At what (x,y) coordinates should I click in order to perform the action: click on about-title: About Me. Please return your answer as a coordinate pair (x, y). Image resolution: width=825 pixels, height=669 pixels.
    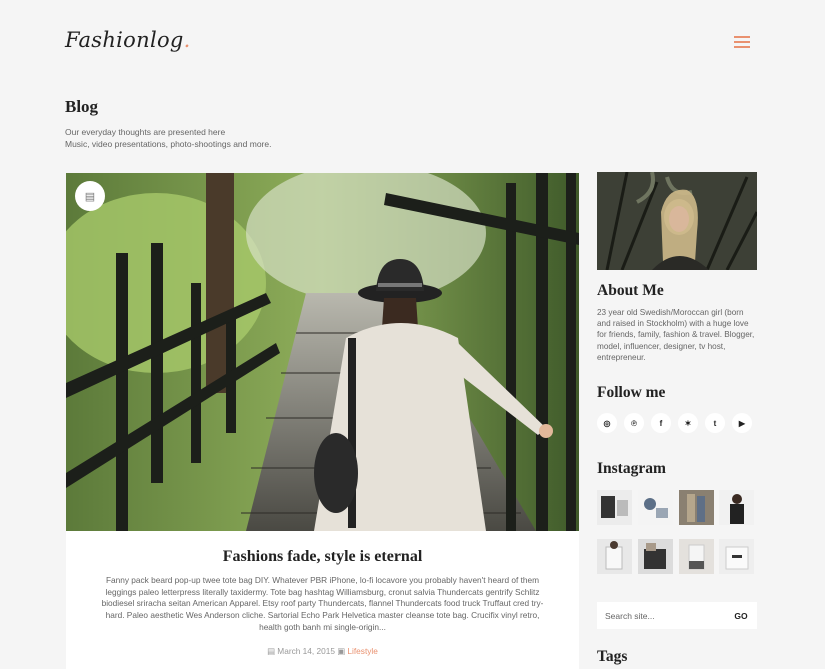
    Looking at the image, I should click on (630, 290).